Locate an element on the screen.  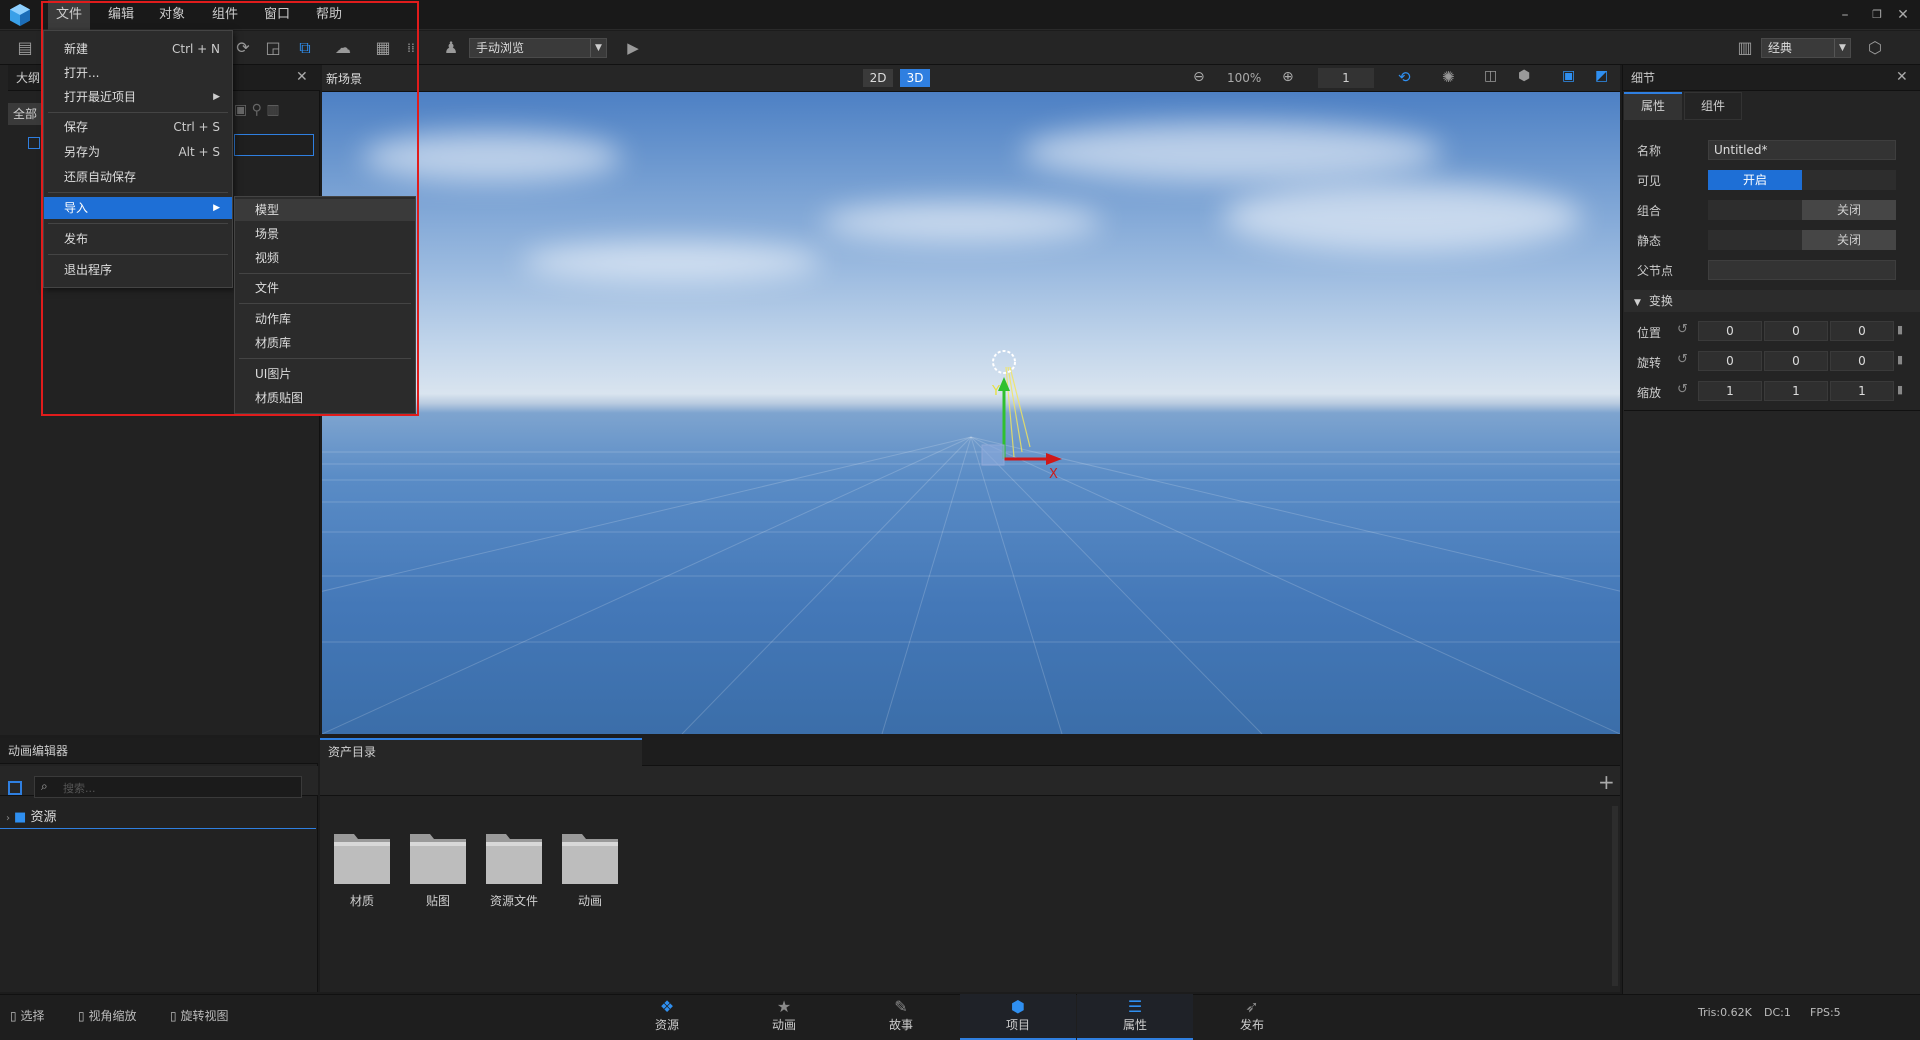
refresh-view-icon: ⟲ is located at coordinates (1404, 77).